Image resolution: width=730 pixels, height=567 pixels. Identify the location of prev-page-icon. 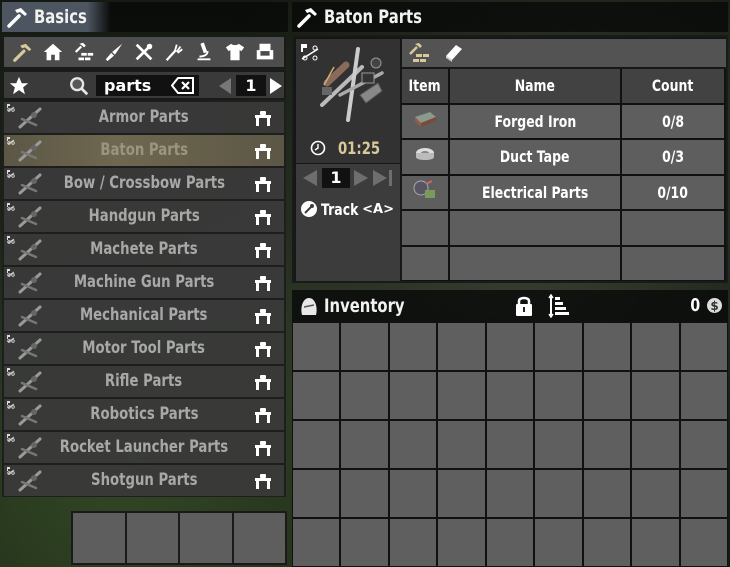
(225, 86).